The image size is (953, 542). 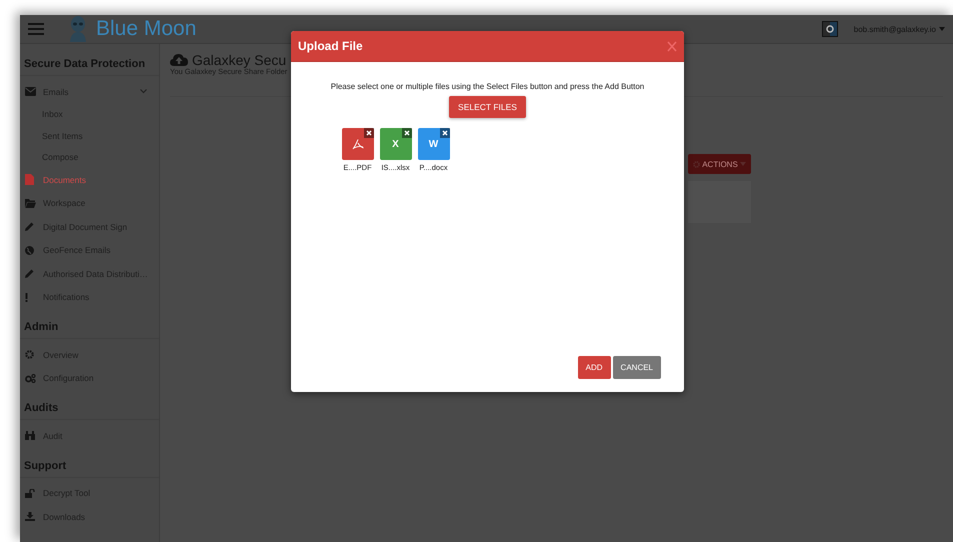 I want to click on binoculars-icon, so click(x=30, y=435).